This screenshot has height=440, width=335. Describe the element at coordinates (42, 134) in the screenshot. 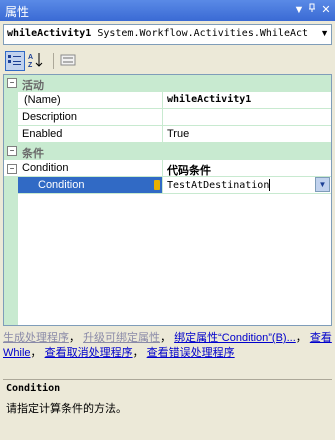

I see `property-name: Enabled` at that location.